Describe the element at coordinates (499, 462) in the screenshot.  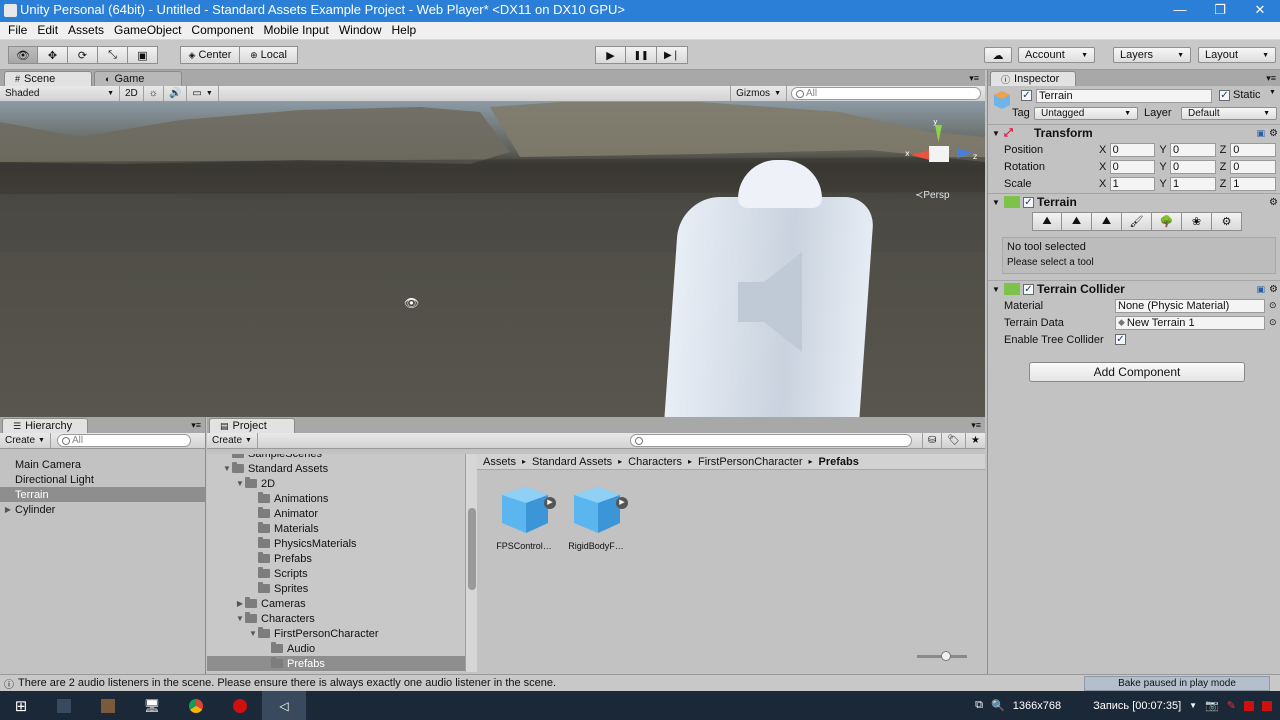
I see `breadcrumb-item: Assets` at that location.